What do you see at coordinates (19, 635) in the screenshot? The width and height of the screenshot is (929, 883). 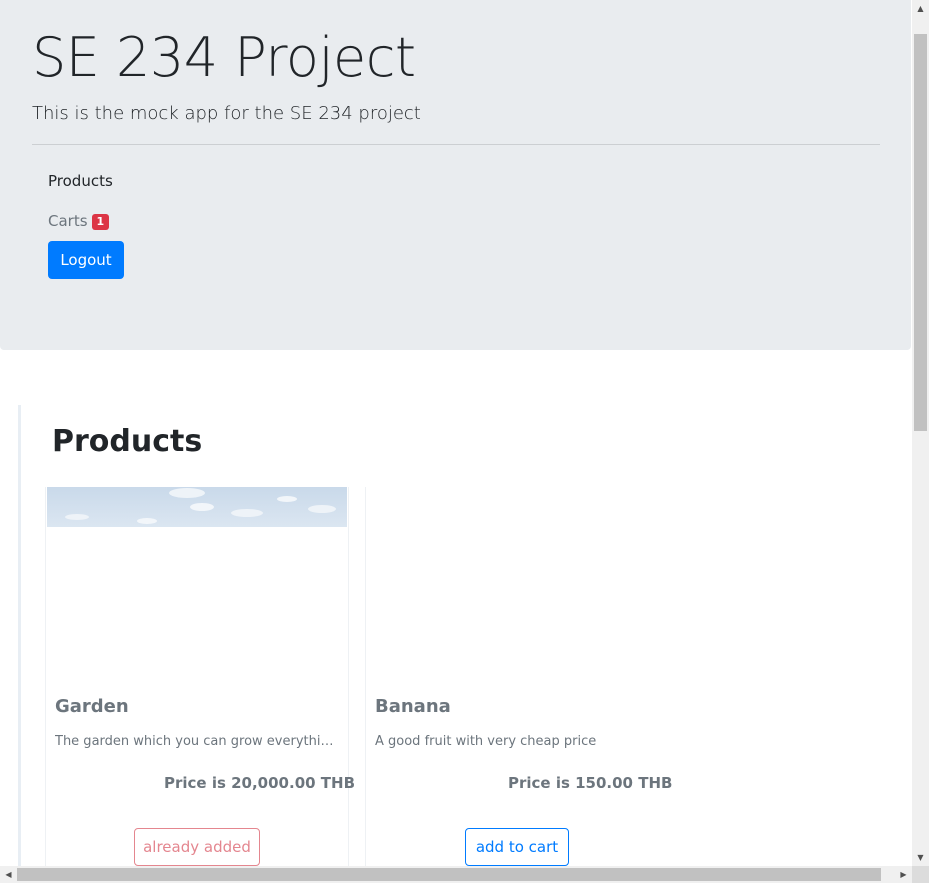 I see `content-border` at bounding box center [19, 635].